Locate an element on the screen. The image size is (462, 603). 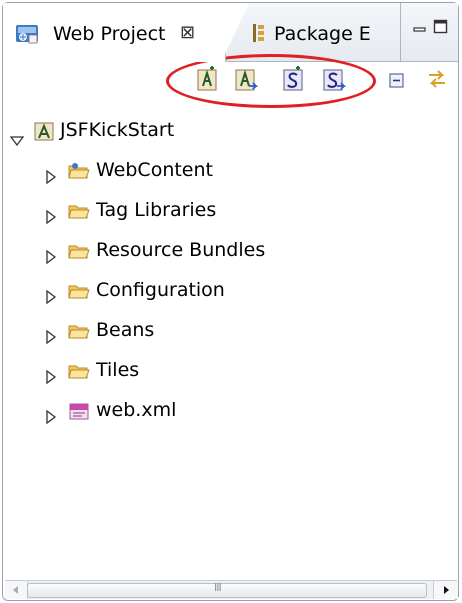
jsf-project-icon is located at coordinates (45, 130).